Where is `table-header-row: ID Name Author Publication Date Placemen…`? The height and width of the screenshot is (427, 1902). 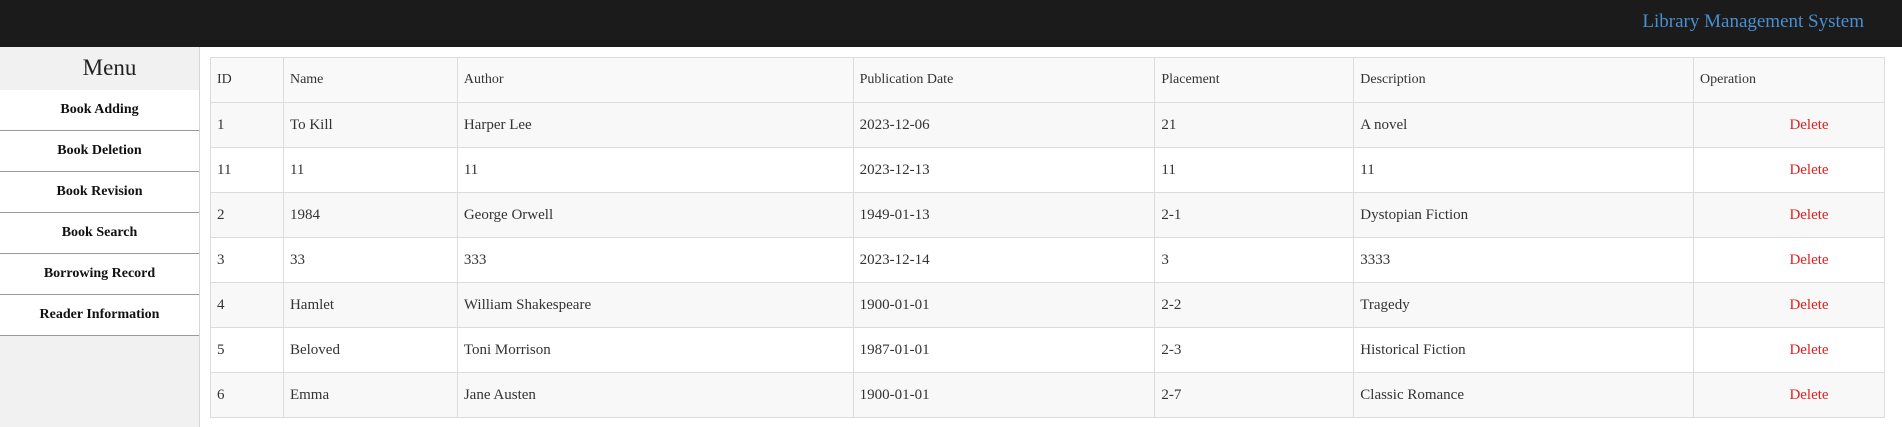 table-header-row: ID Name Author Publication Date Placemen… is located at coordinates (1047, 80).